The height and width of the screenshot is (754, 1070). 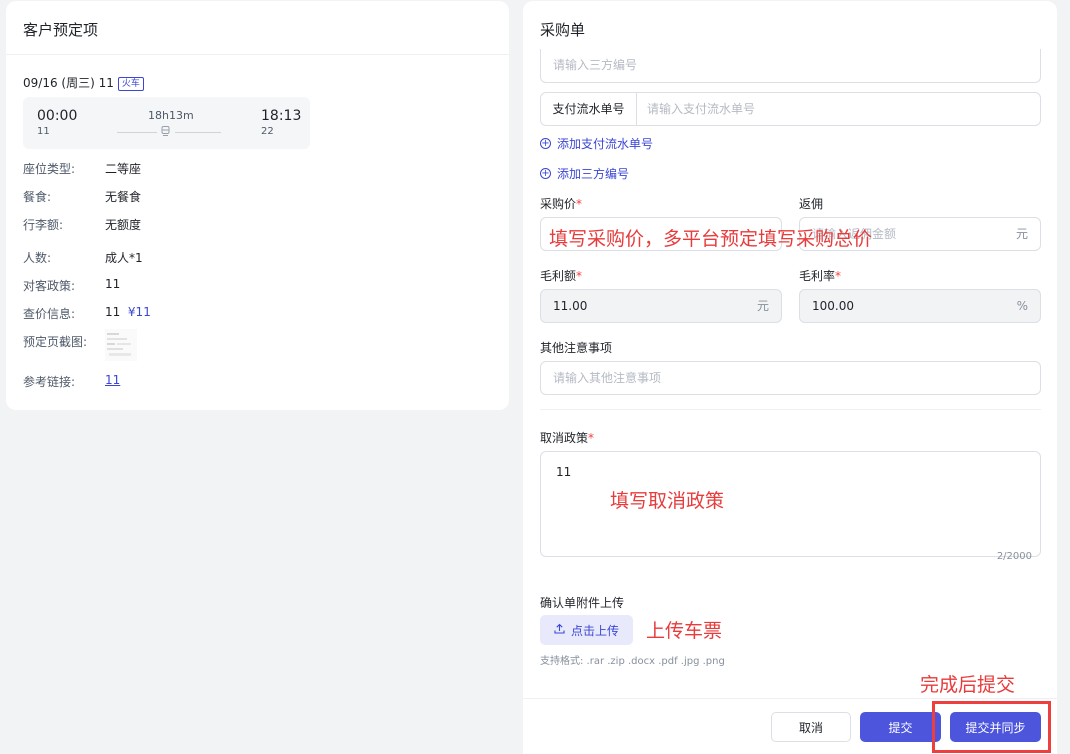 What do you see at coordinates (137, 132) in the screenshot?
I see `route-line-left` at bounding box center [137, 132].